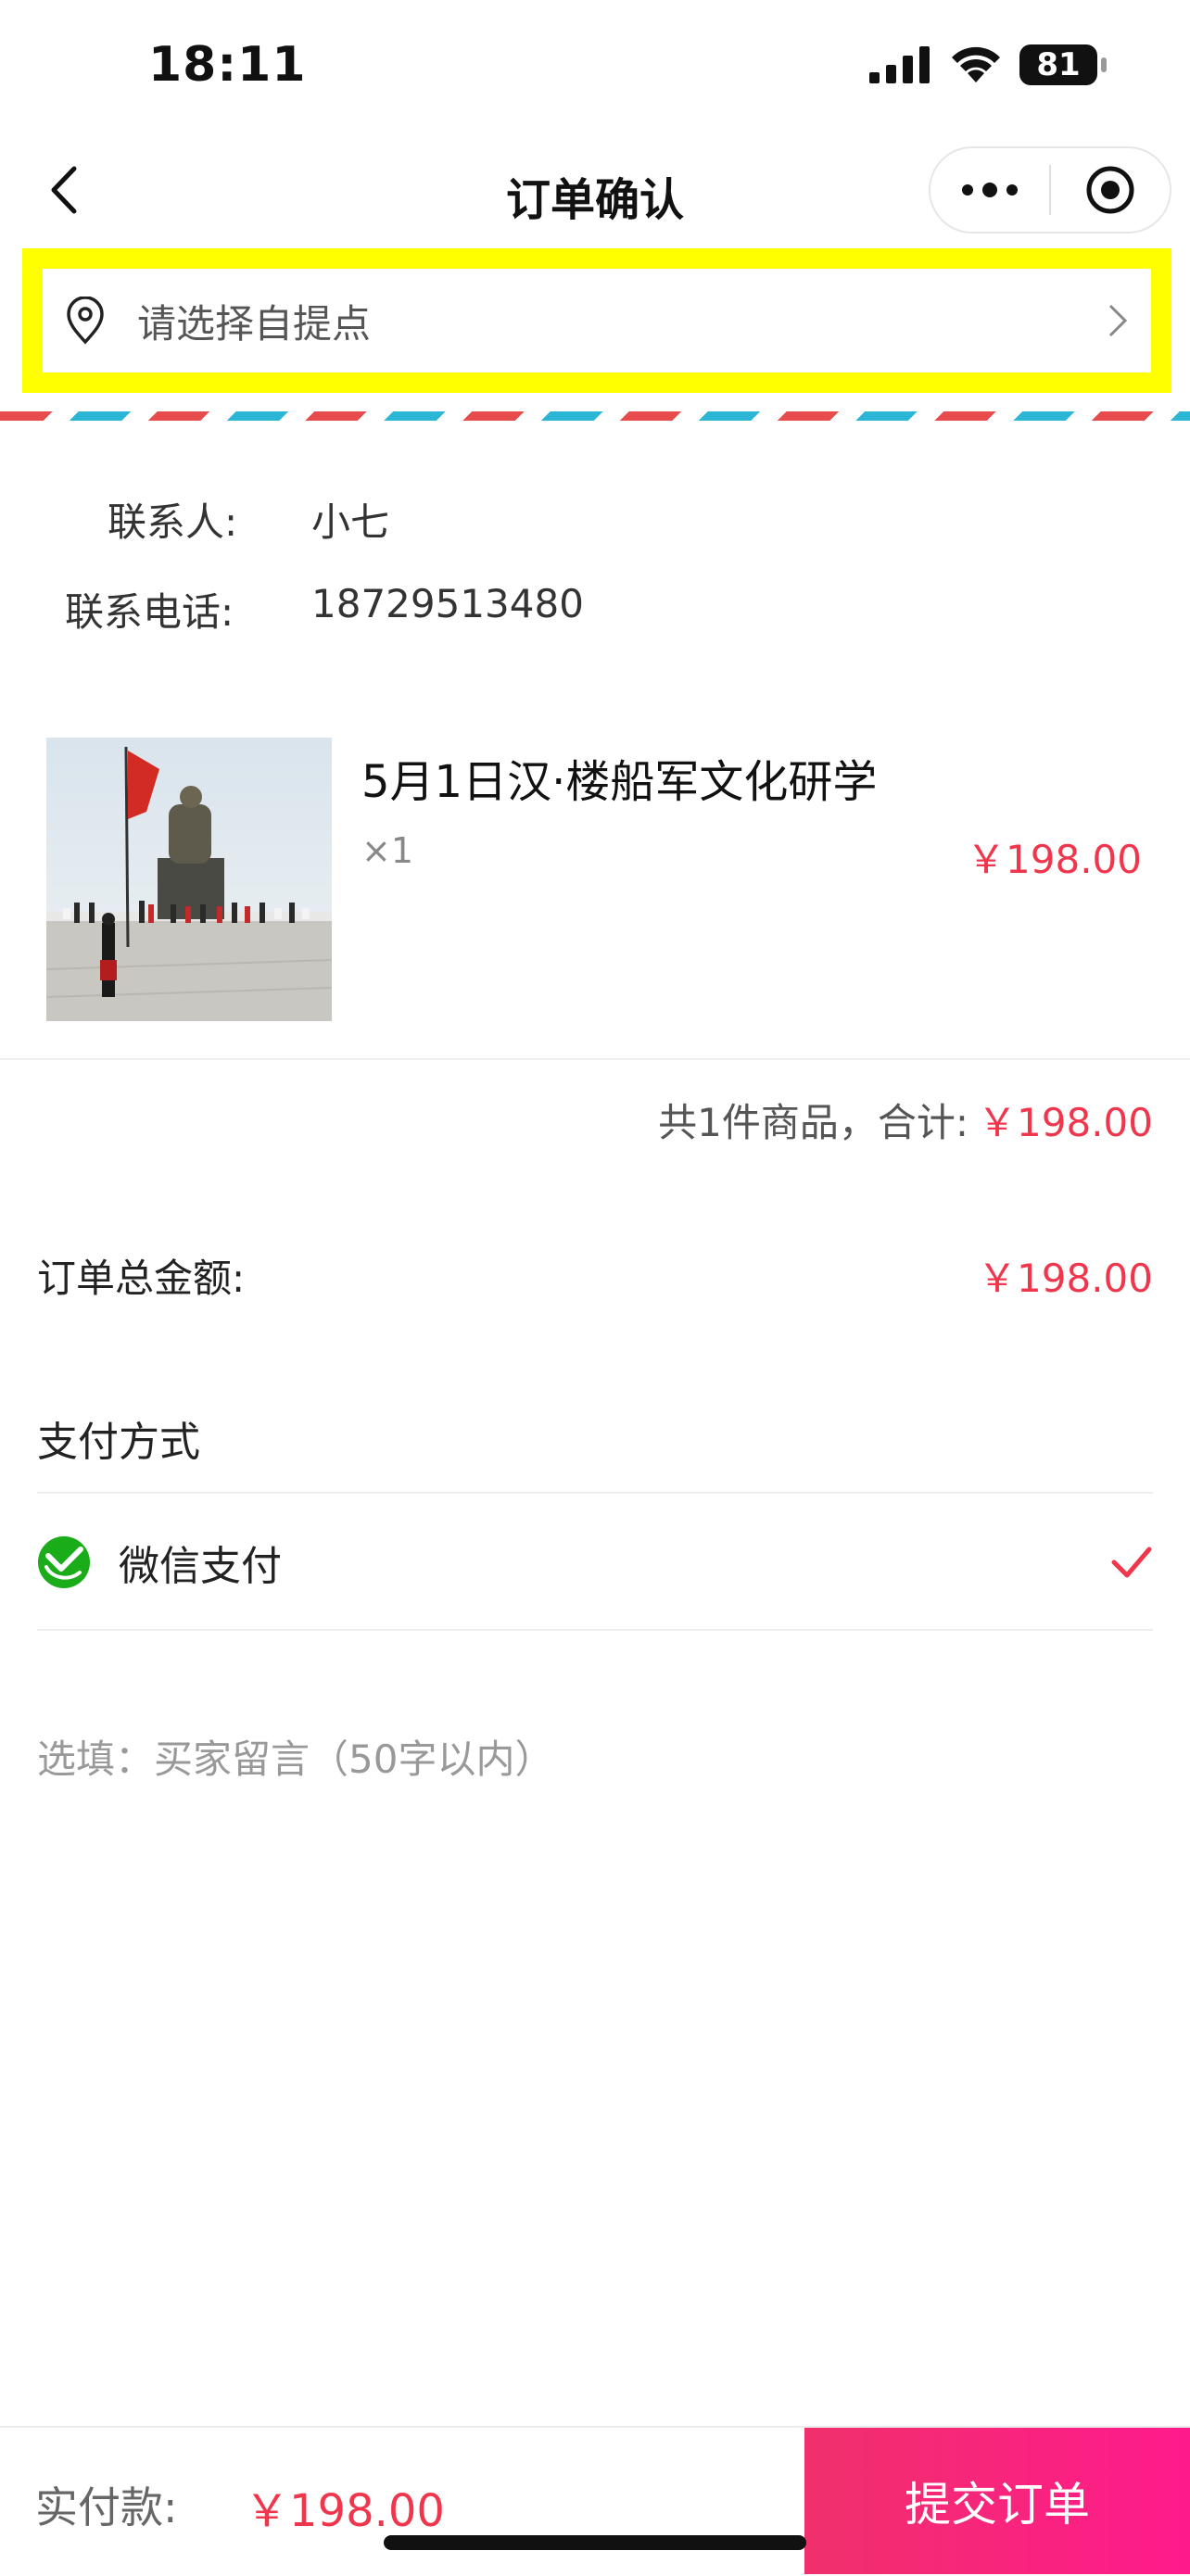 The image size is (1190, 2576). Describe the element at coordinates (899, 64) in the screenshot. I see `signal-icon` at that location.